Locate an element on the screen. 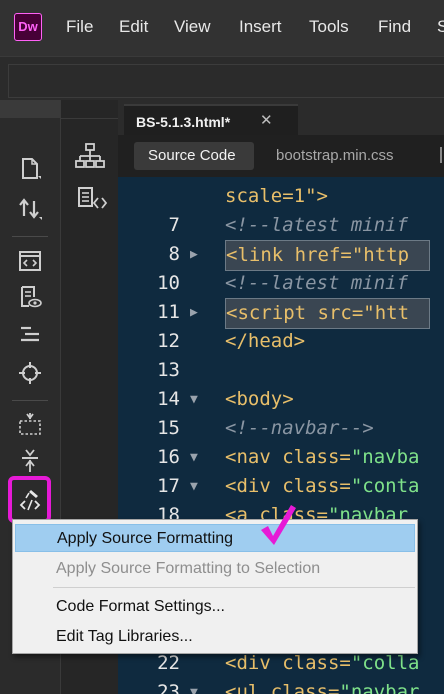 The image size is (444, 694). code-text: <nav class="navba is located at coordinates (322, 457).